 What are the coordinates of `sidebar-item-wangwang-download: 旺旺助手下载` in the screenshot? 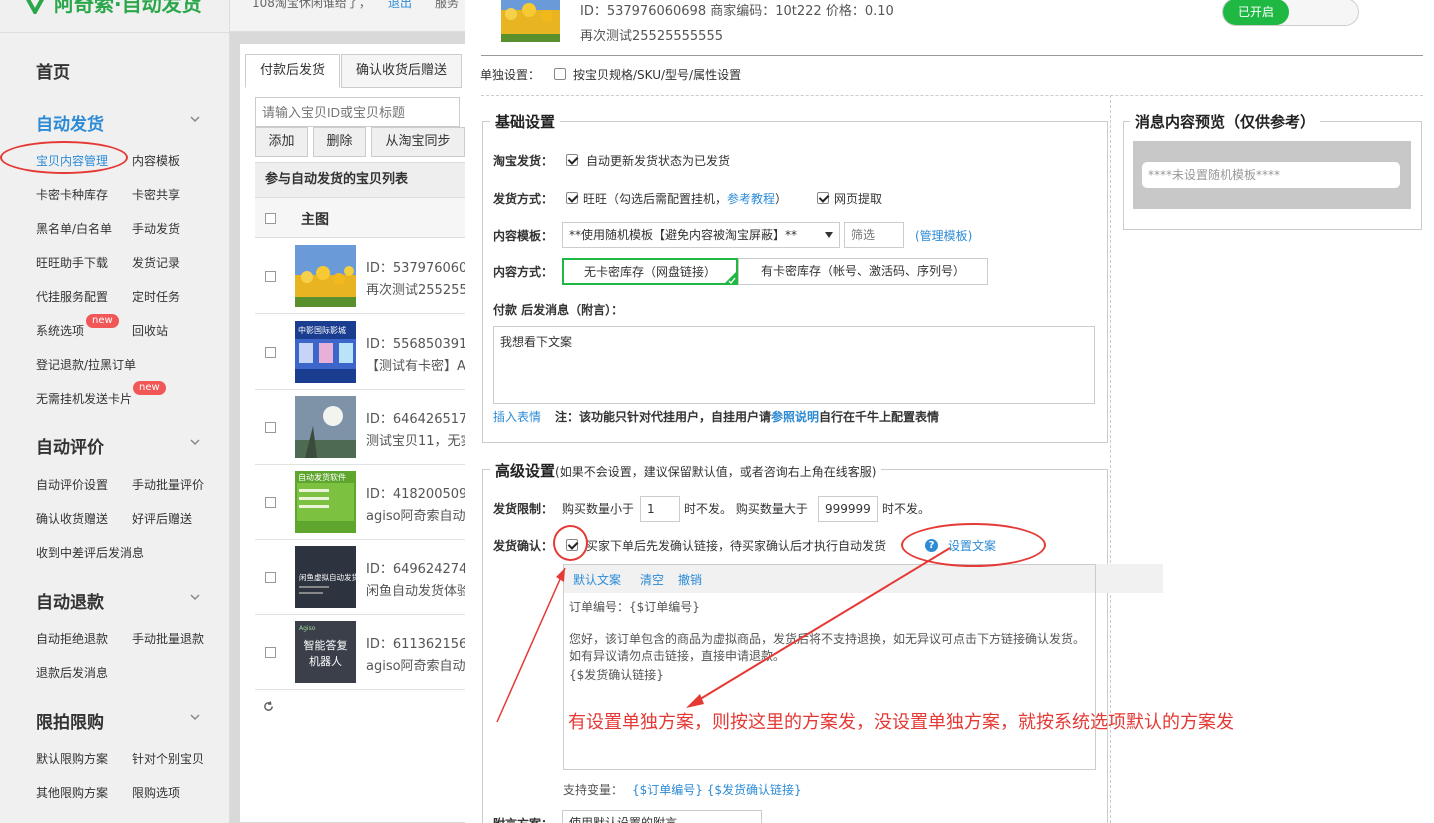 It's located at (72, 262).